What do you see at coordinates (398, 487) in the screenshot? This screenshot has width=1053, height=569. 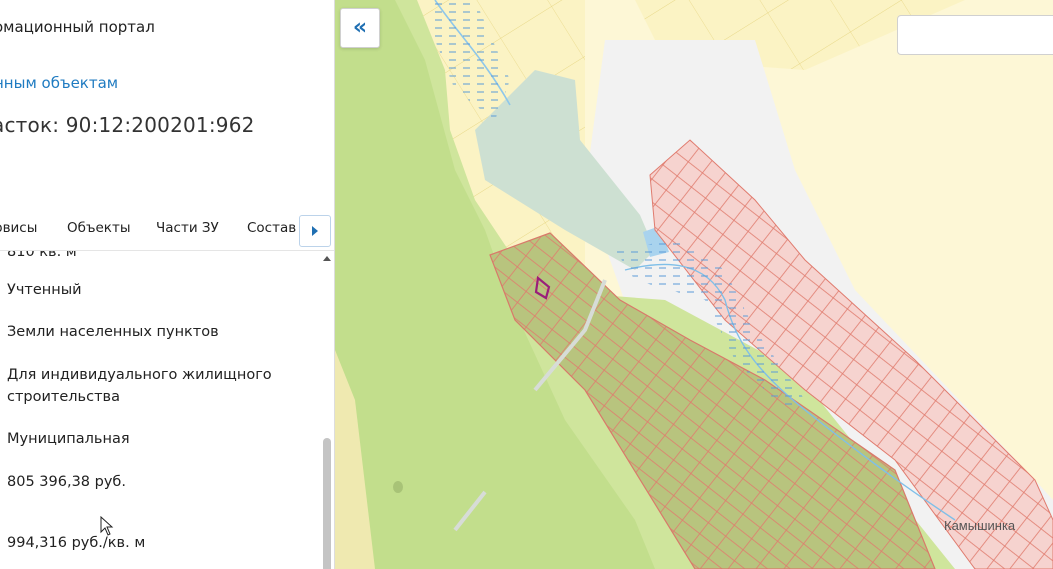 I see `forest-spot` at bounding box center [398, 487].